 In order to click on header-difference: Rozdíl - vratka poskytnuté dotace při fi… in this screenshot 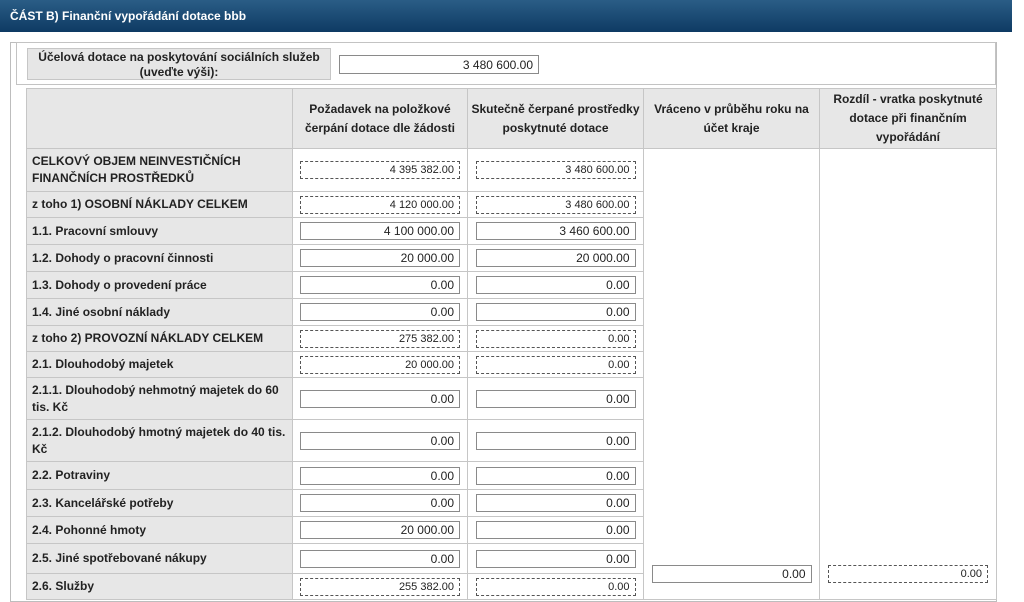, I will do `click(908, 118)`.